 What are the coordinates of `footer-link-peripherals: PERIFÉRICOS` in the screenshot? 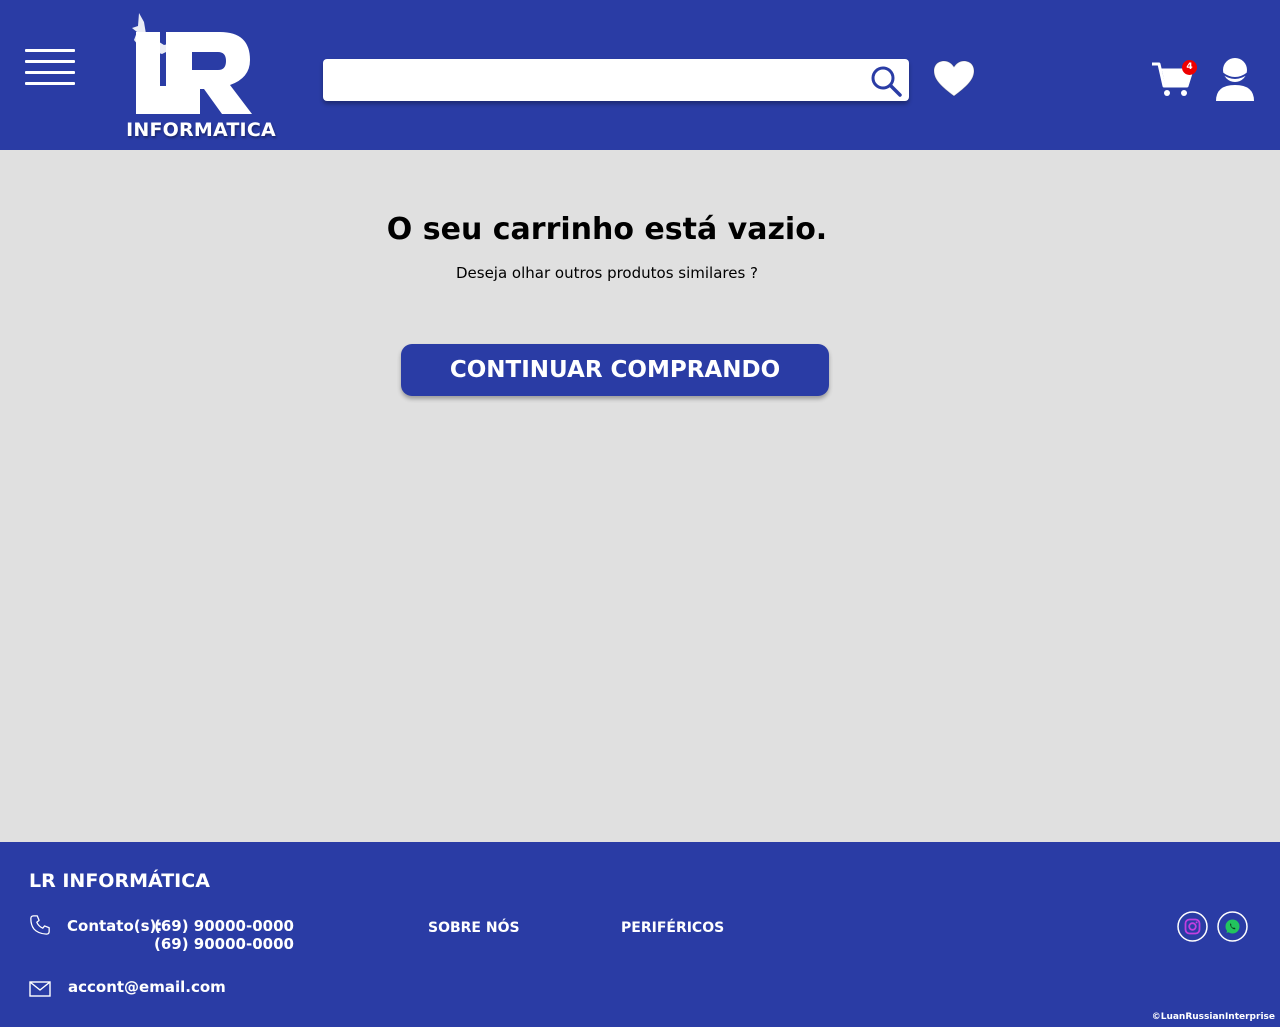 It's located at (672, 928).